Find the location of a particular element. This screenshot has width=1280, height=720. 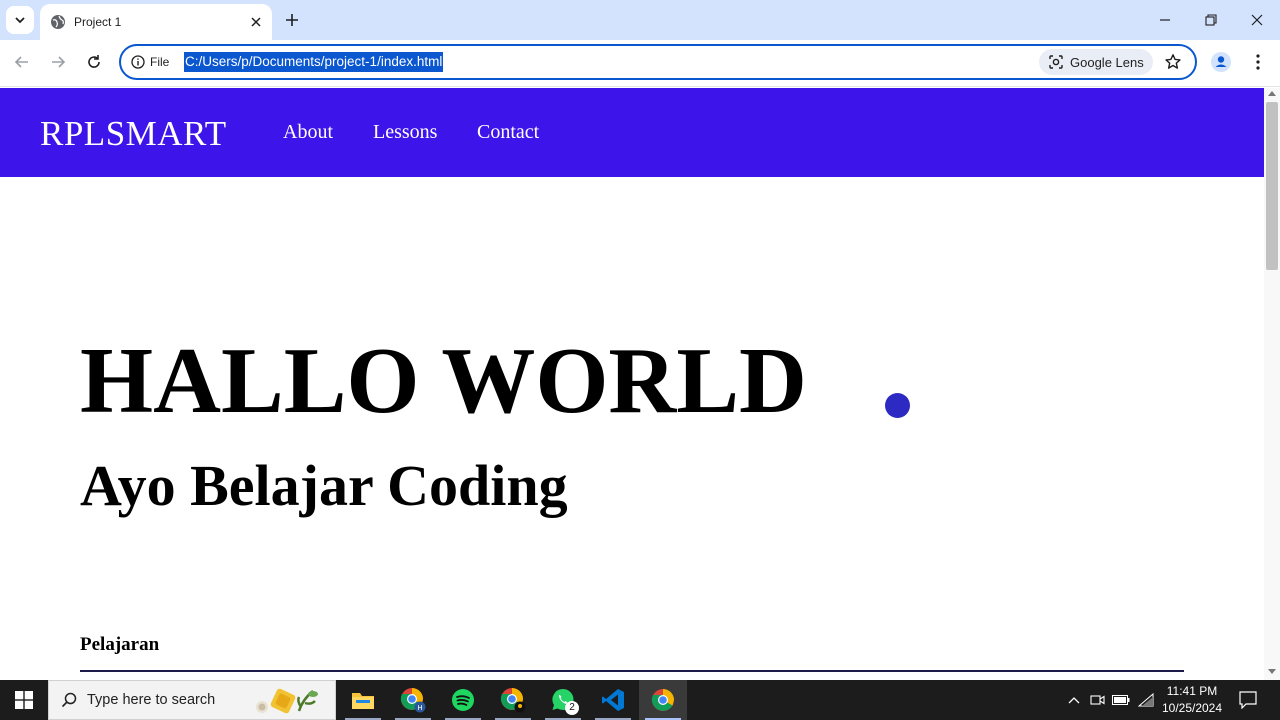

site-navbar: RPLSMART About Lessons Contact is located at coordinates (632, 132).